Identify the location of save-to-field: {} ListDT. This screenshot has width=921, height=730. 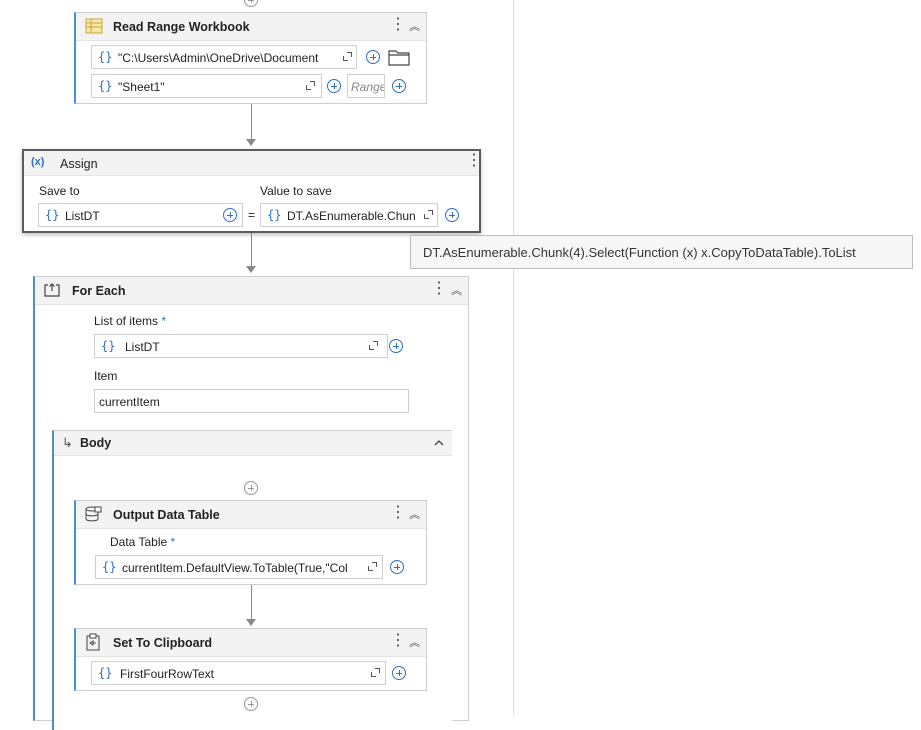
(140, 215).